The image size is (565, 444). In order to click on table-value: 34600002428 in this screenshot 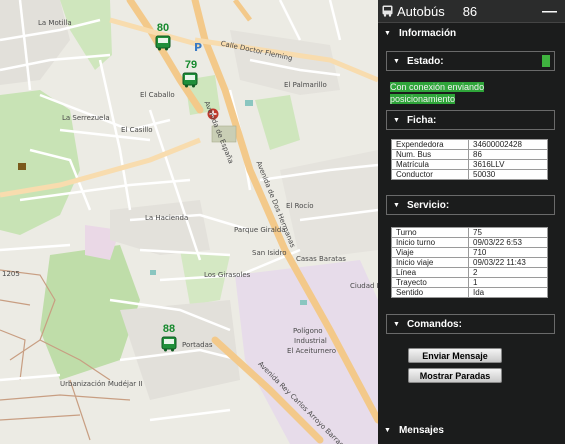, I will do `click(508, 144)`.